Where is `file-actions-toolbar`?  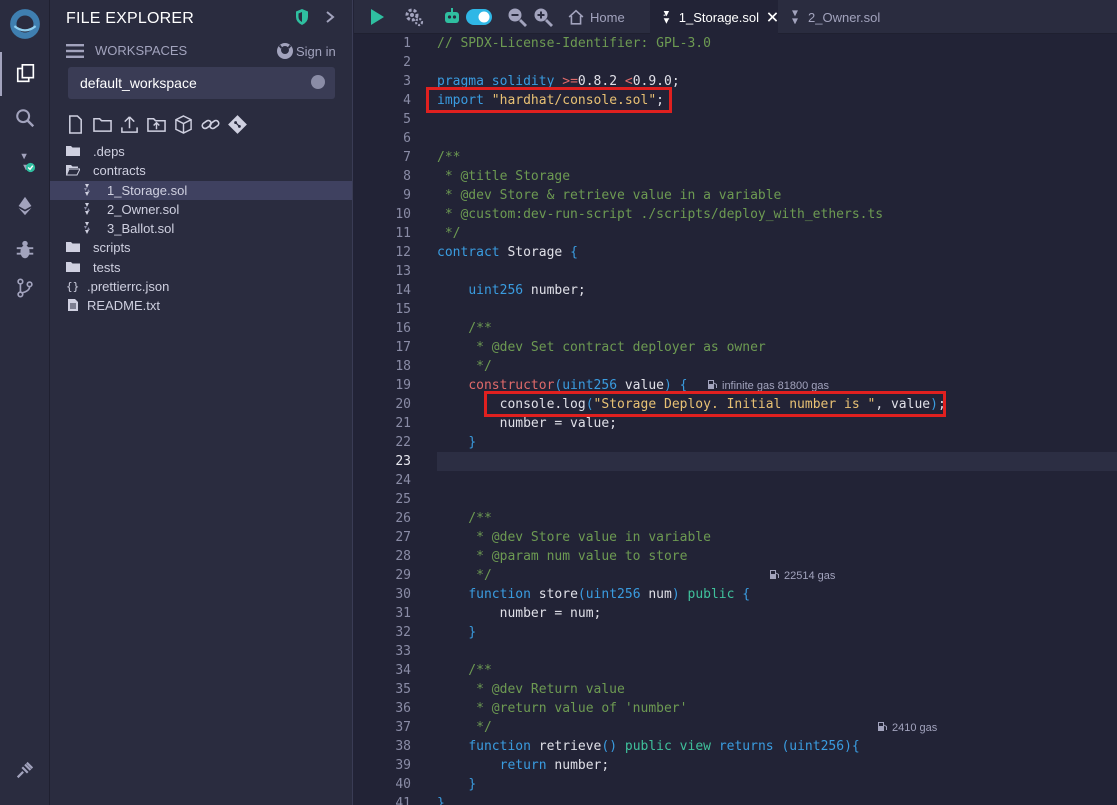 file-actions-toolbar is located at coordinates (156, 125).